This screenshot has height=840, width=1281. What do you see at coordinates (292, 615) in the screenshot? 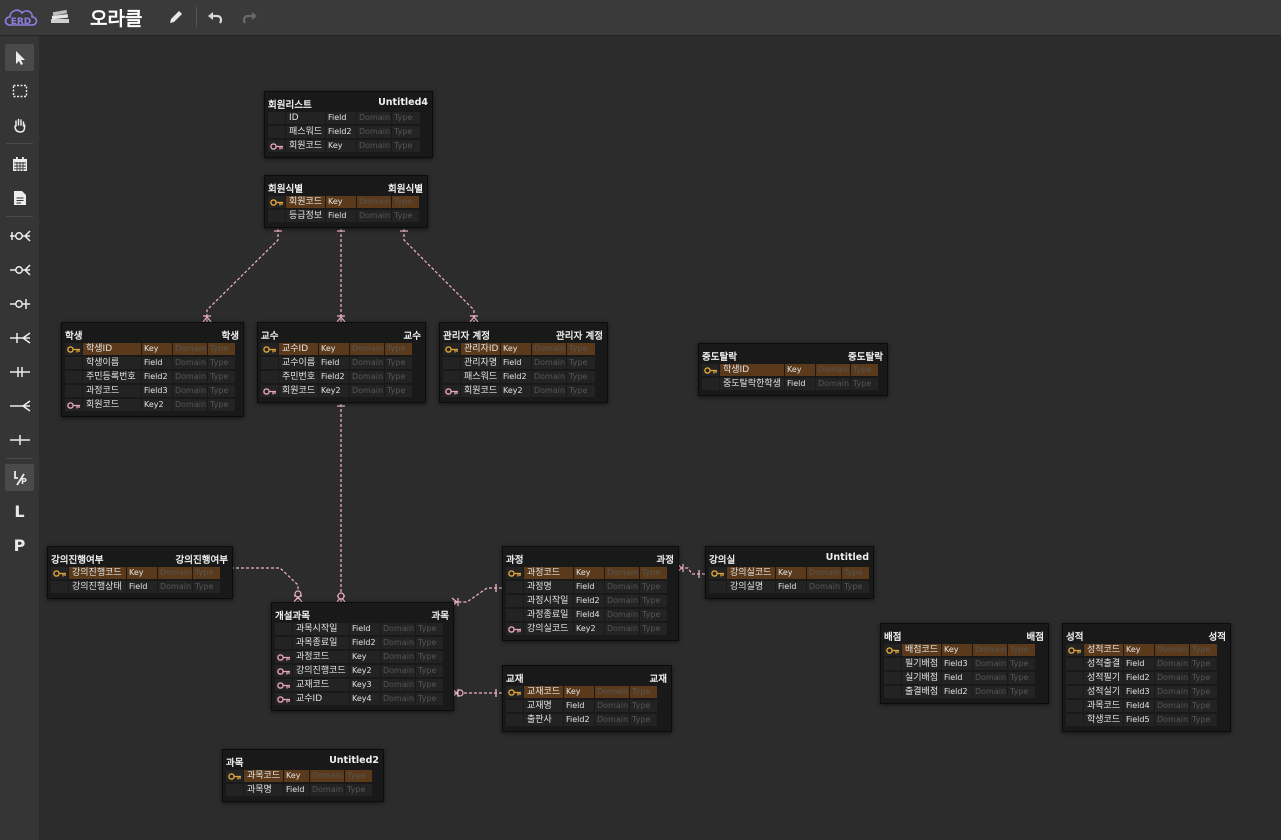
I see `table-name: 개설과목` at bounding box center [292, 615].